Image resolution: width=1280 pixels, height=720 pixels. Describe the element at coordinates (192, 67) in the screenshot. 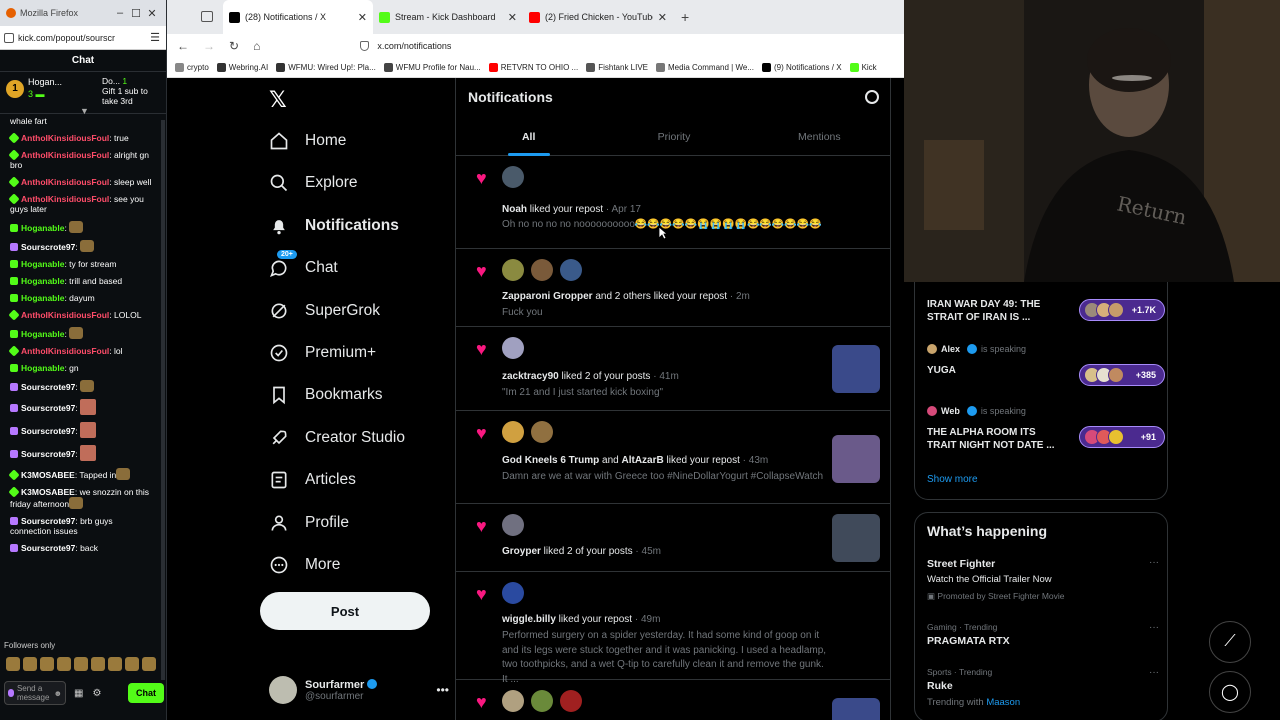

I see `bookmark-item: crypto` at that location.